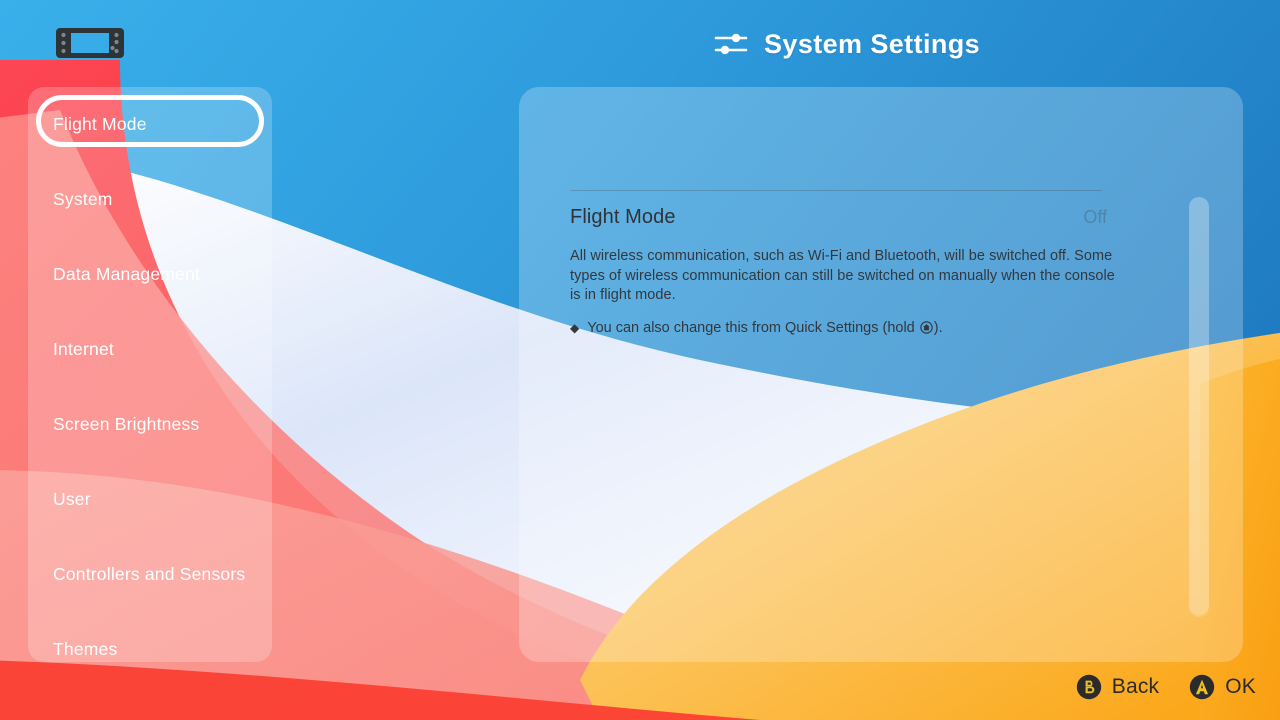 This screenshot has width=1280, height=720. I want to click on page-title-group: System Settings, so click(847, 44).